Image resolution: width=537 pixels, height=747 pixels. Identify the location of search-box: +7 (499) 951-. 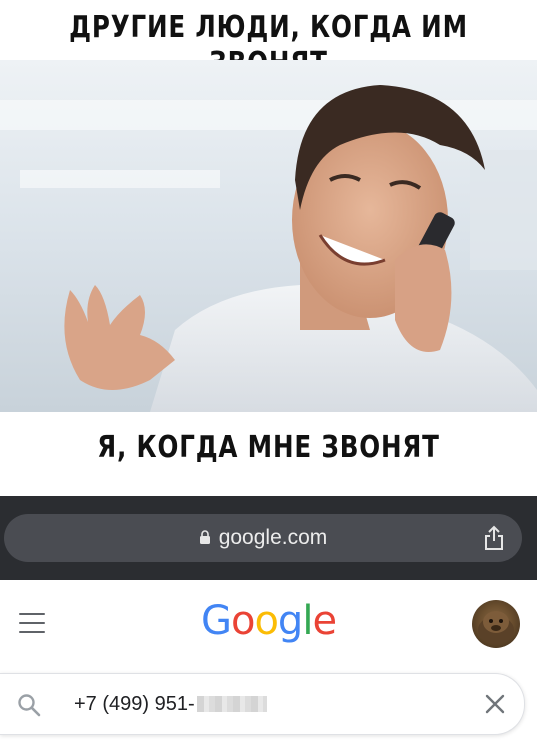
(262, 704).